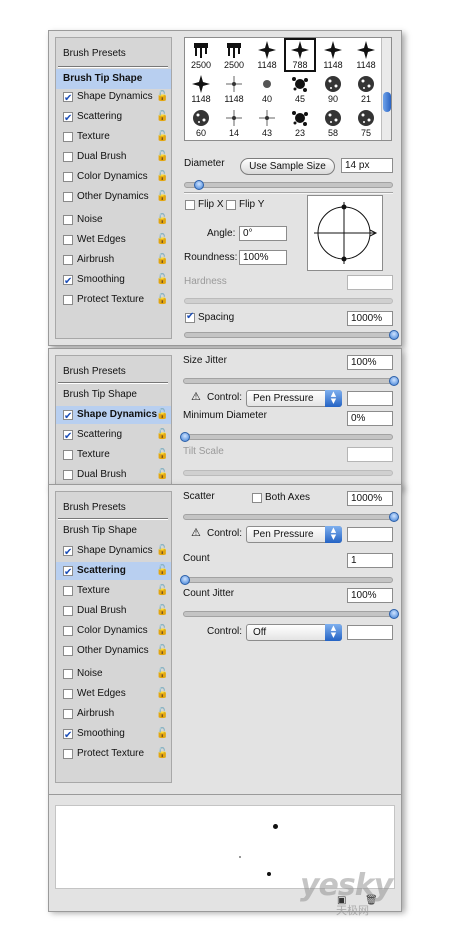 The image size is (450, 940). Describe the element at coordinates (201, 123) in the screenshot. I see `brush-preset-cell: 60` at that location.